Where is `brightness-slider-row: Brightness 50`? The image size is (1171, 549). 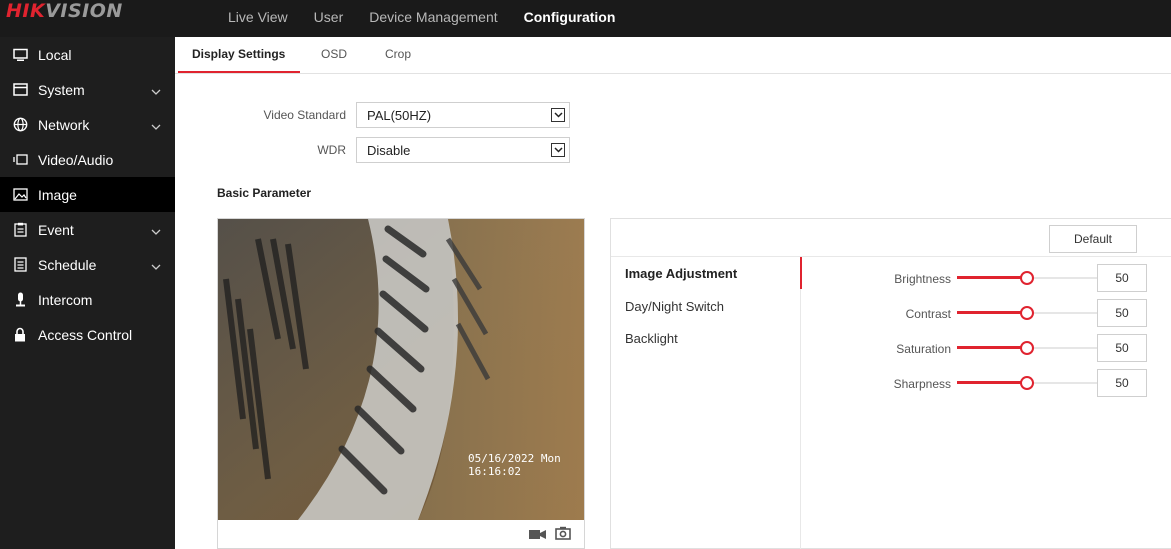 brightness-slider-row: Brightness 50 is located at coordinates (986, 278).